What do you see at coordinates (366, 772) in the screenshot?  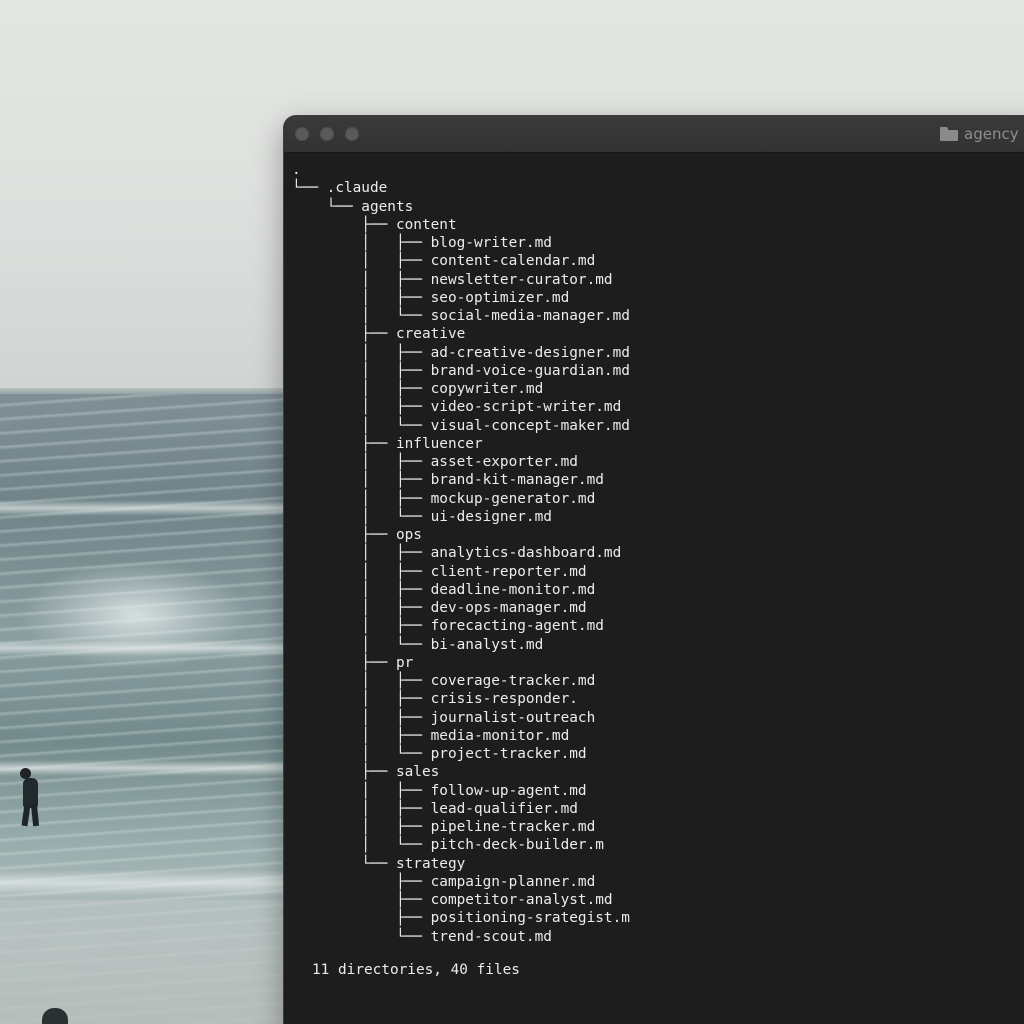 I see `tree-line: ├── sales` at bounding box center [366, 772].